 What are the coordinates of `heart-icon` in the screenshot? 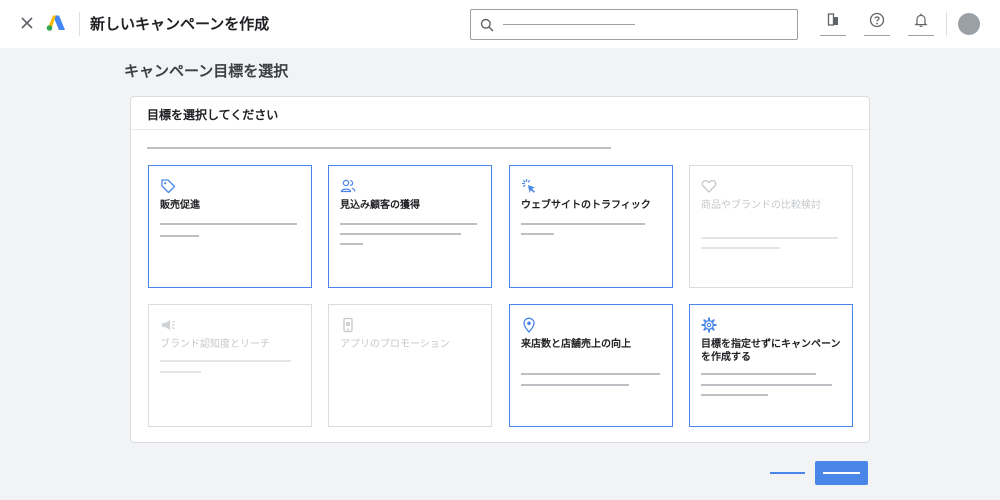 It's located at (709, 186).